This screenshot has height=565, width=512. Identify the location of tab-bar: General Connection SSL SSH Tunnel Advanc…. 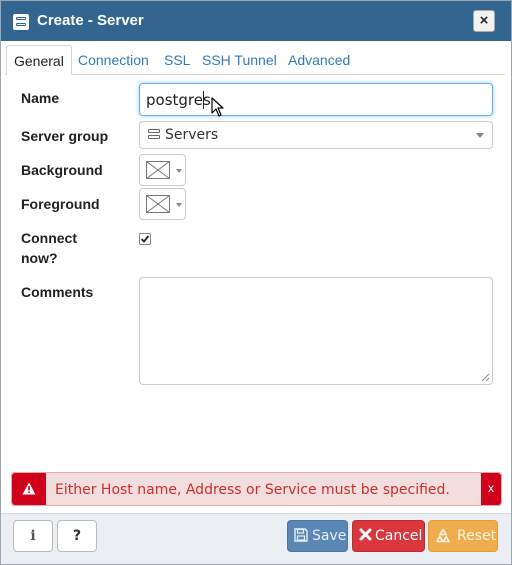
(255, 60).